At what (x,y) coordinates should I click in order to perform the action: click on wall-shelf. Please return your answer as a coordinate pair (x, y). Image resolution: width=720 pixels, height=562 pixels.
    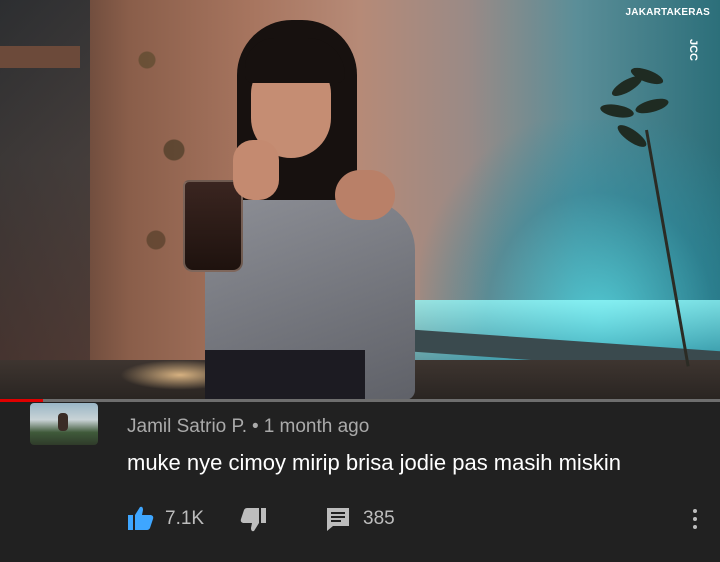
    Looking at the image, I should click on (40, 57).